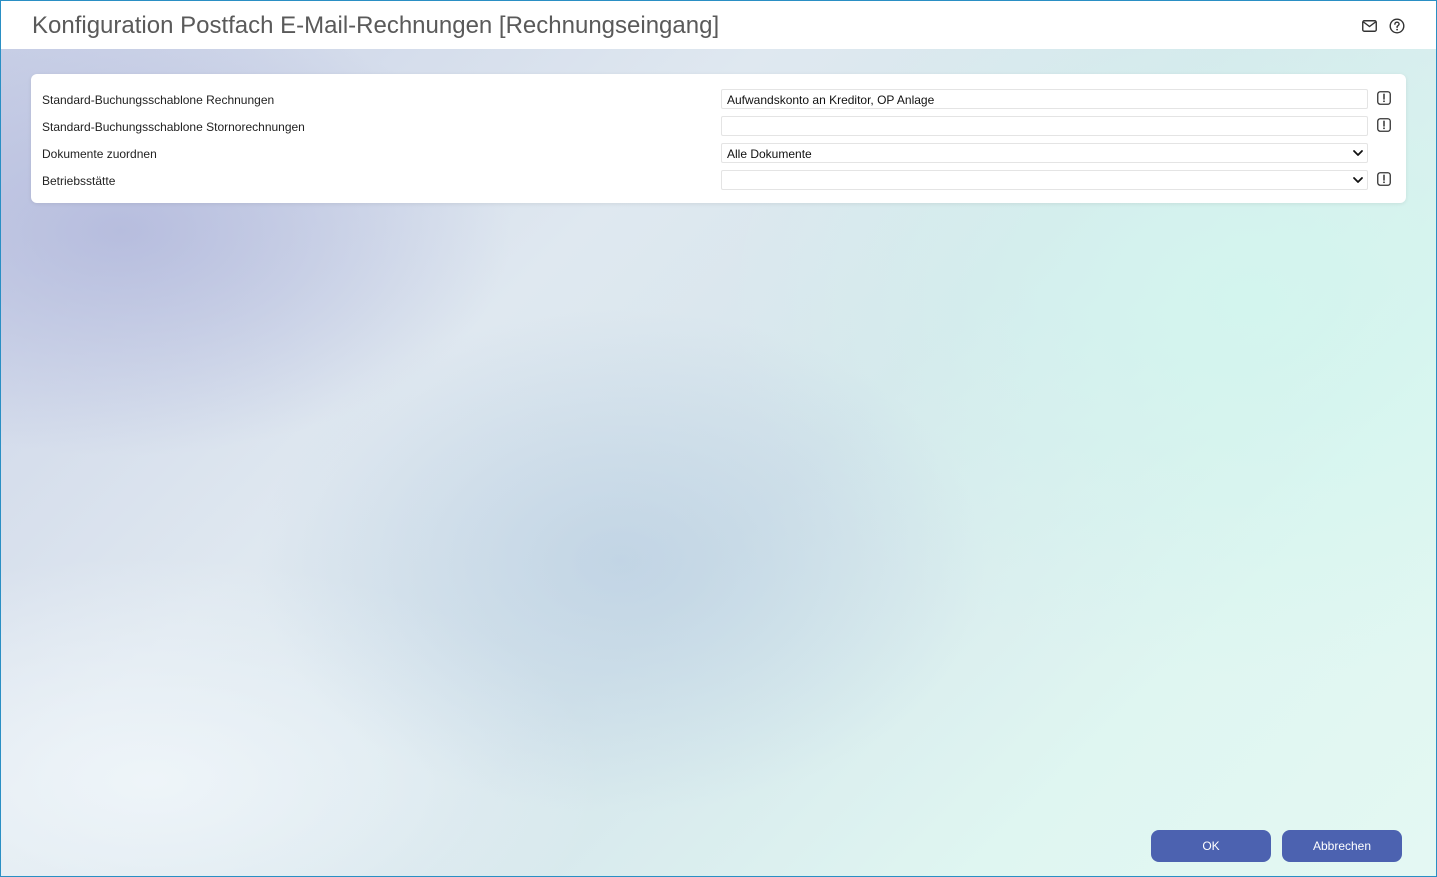 This screenshot has width=1437, height=877. What do you see at coordinates (158, 100) in the screenshot?
I see `field-label: Standard-Buchungsschablone Rechnungen` at bounding box center [158, 100].